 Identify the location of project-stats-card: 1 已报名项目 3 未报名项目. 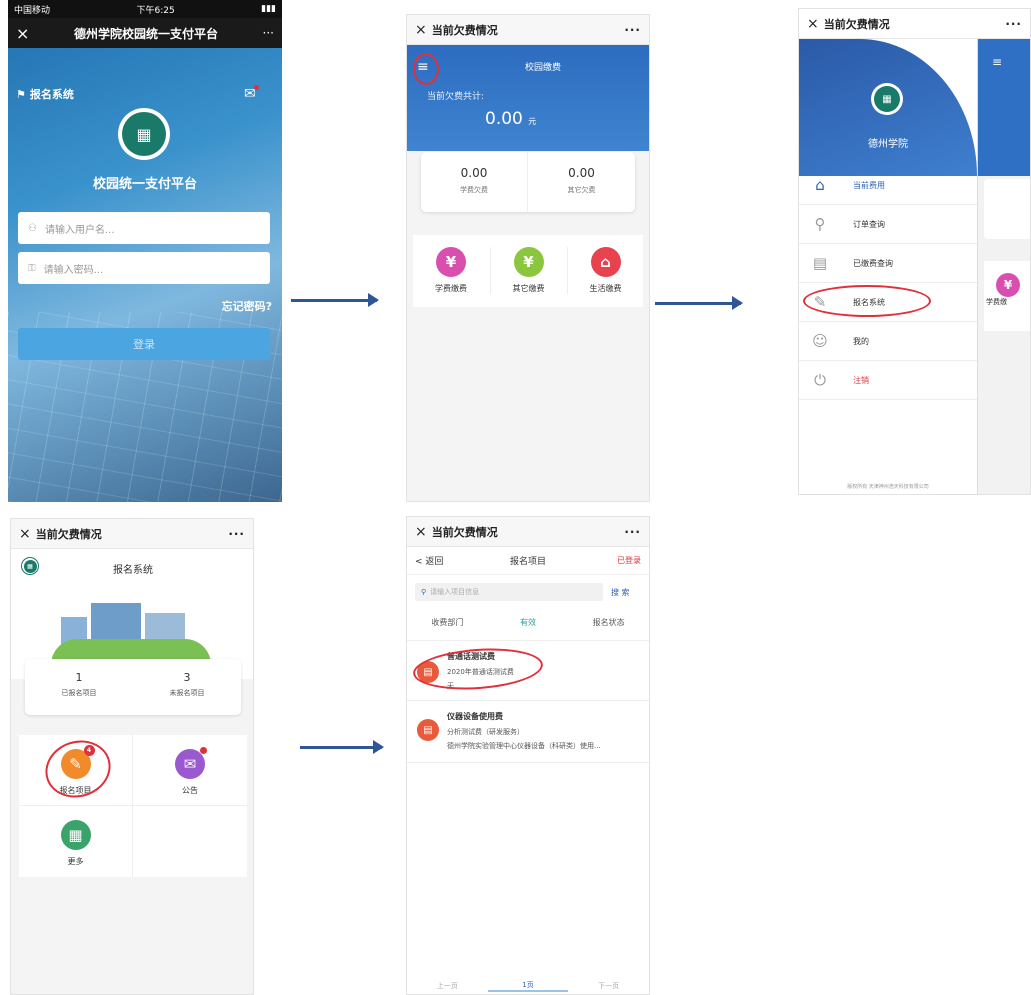
(133, 687).